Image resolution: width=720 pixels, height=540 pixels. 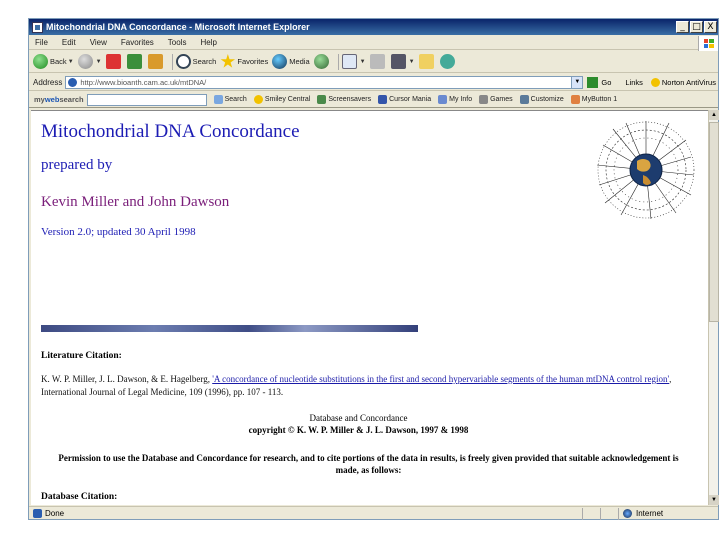 I want to click on links-button: Links, so click(x=634, y=82).